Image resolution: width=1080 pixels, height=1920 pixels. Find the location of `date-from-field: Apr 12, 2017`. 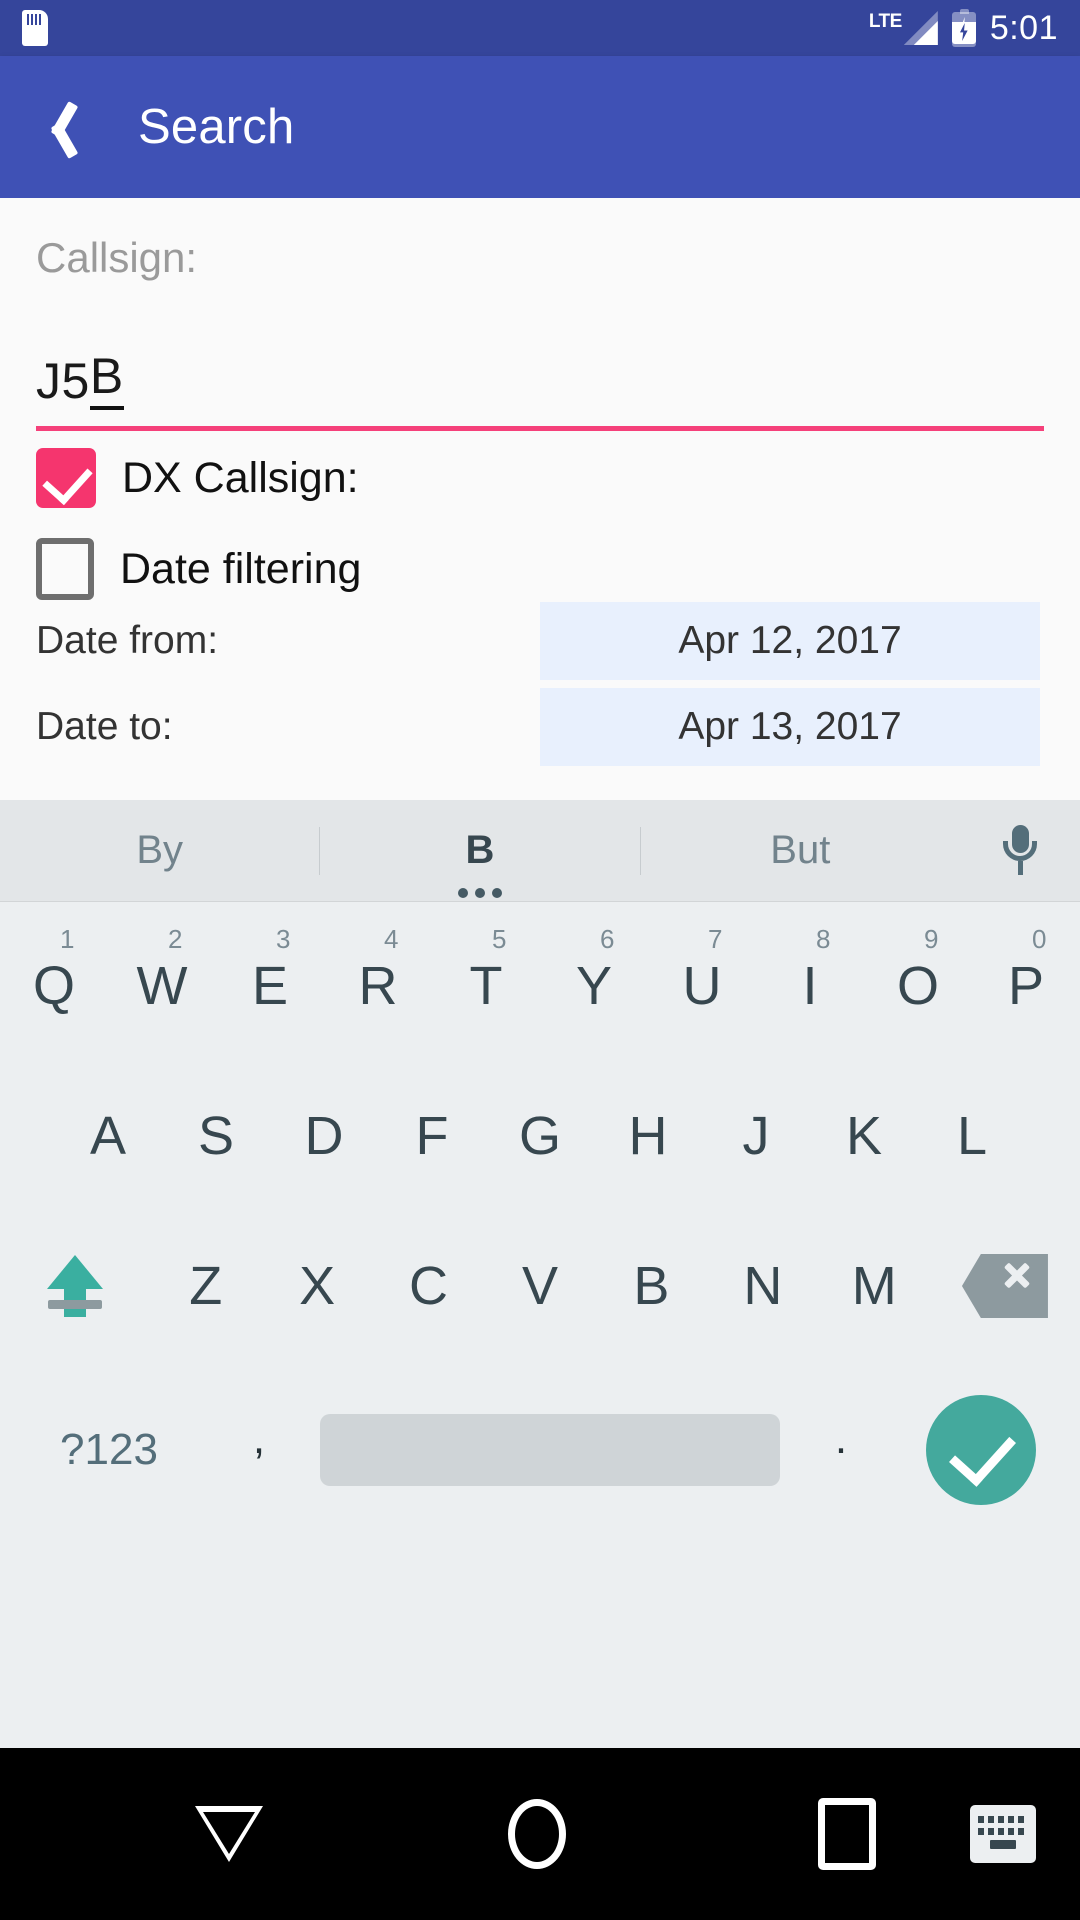

date-from-field: Apr 12, 2017 is located at coordinates (790, 641).